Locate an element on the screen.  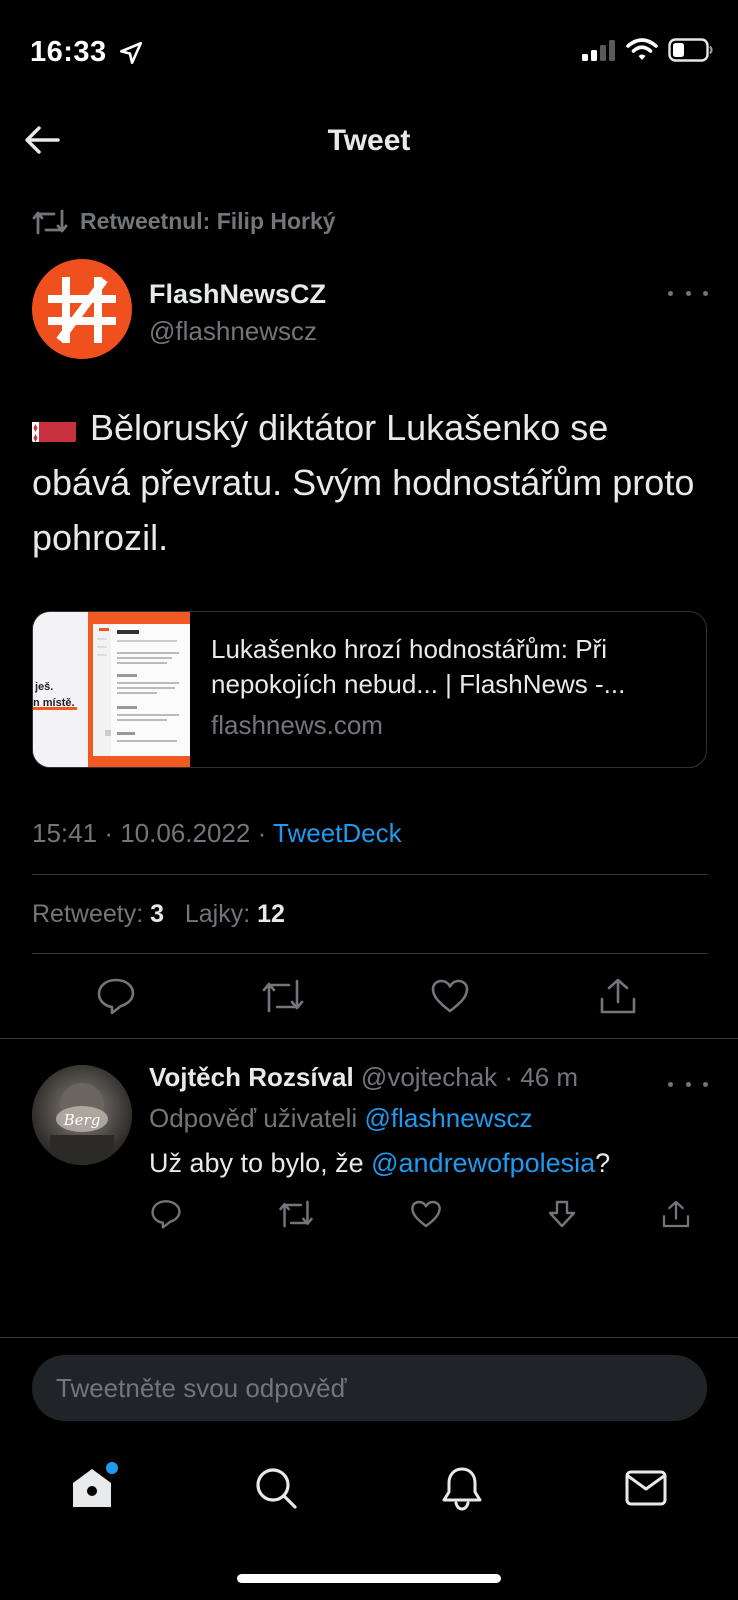
share-button is located at coordinates (618, 996).